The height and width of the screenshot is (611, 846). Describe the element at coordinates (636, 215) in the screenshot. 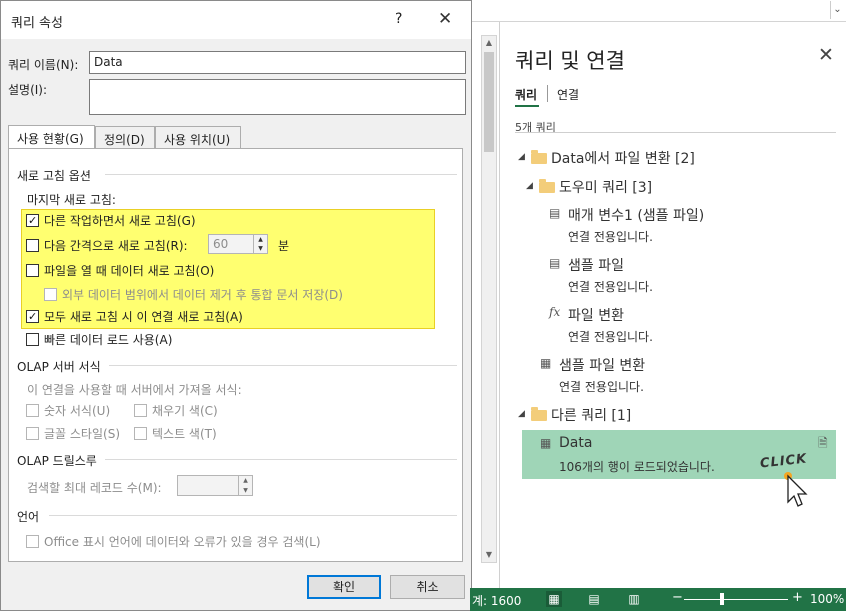

I see `query-parameter1: 매개 변수1 (샘플 파일)` at that location.